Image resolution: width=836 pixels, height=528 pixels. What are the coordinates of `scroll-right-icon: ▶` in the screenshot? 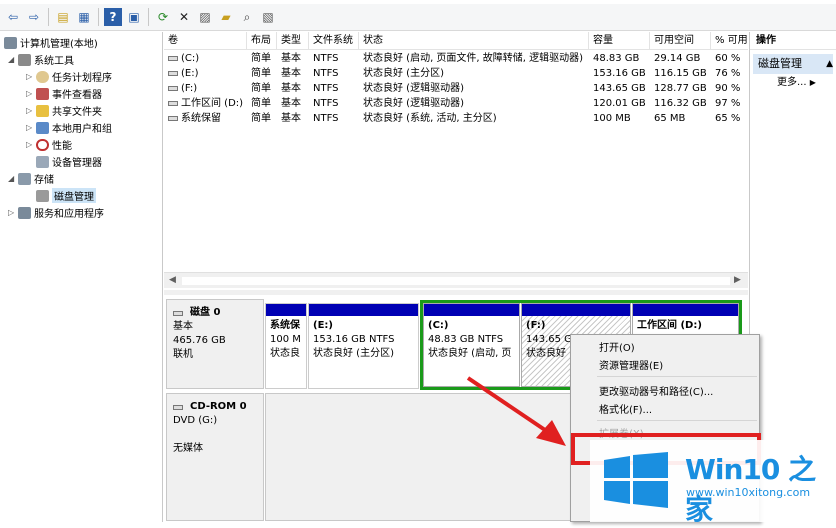 It's located at (737, 280).